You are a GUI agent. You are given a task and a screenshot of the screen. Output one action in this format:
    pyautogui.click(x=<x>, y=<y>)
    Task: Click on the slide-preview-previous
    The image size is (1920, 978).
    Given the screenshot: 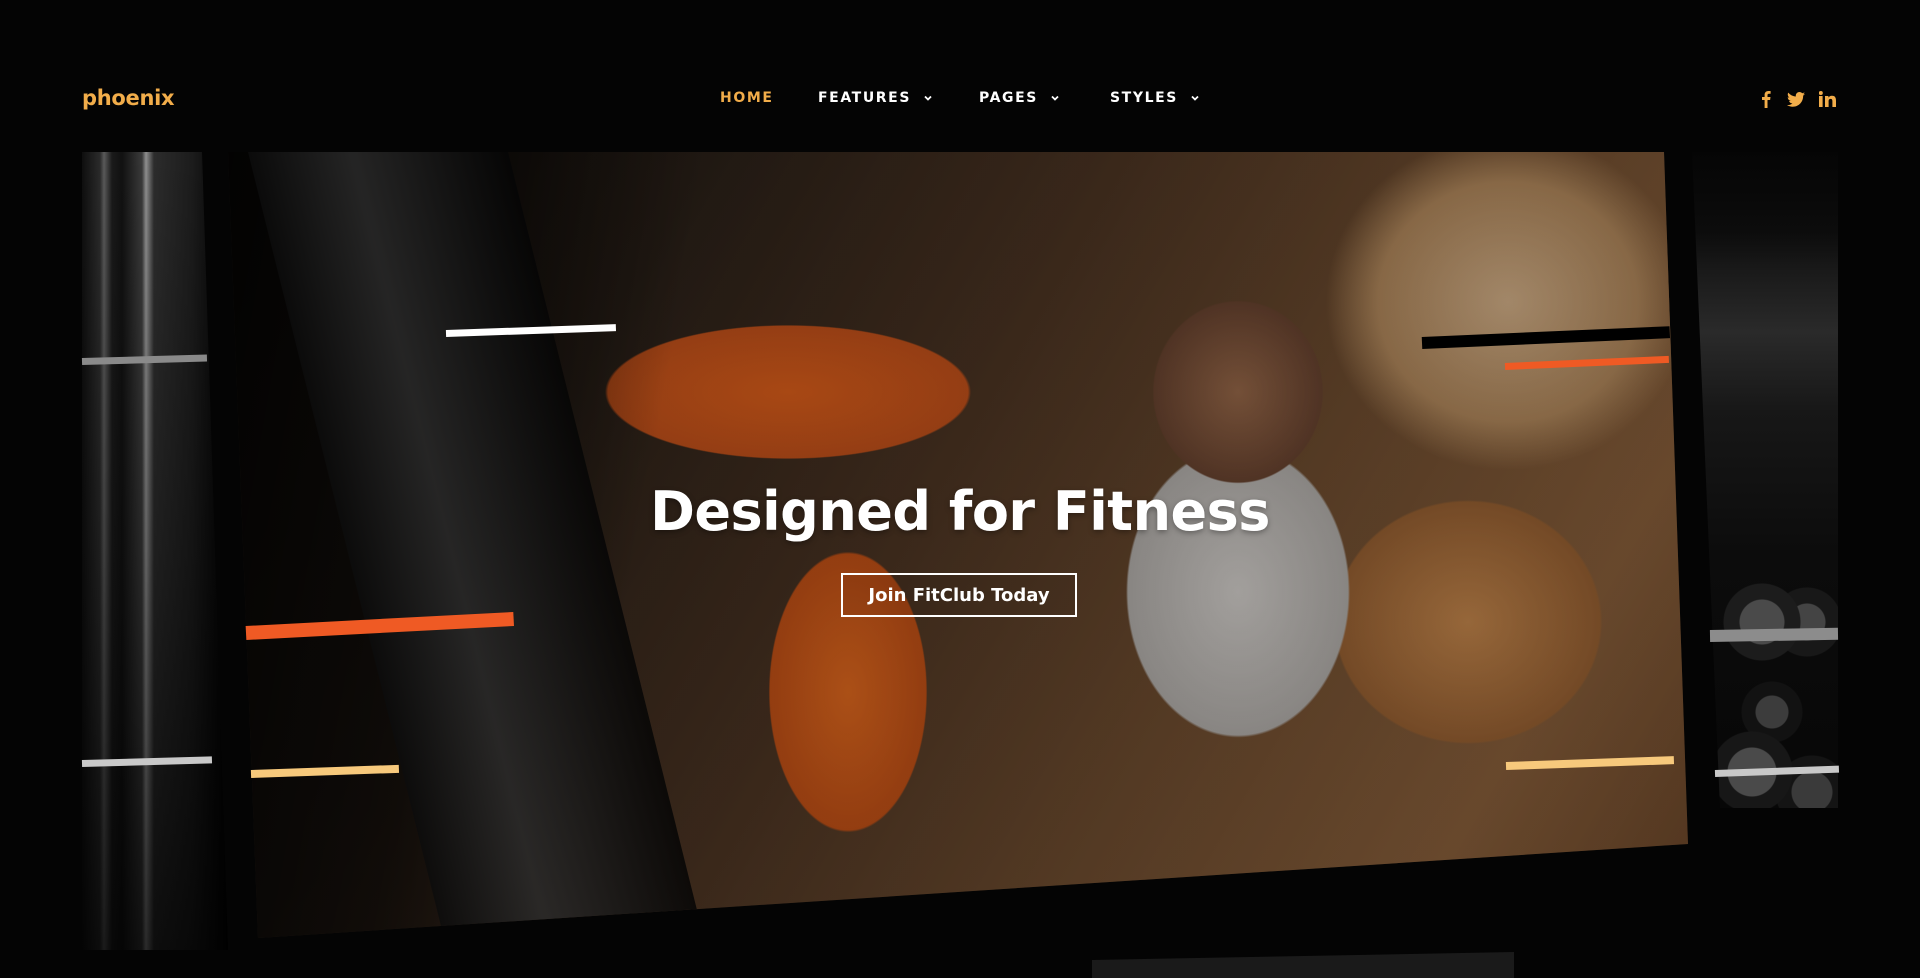 What is the action you would take?
    pyautogui.click(x=155, y=551)
    